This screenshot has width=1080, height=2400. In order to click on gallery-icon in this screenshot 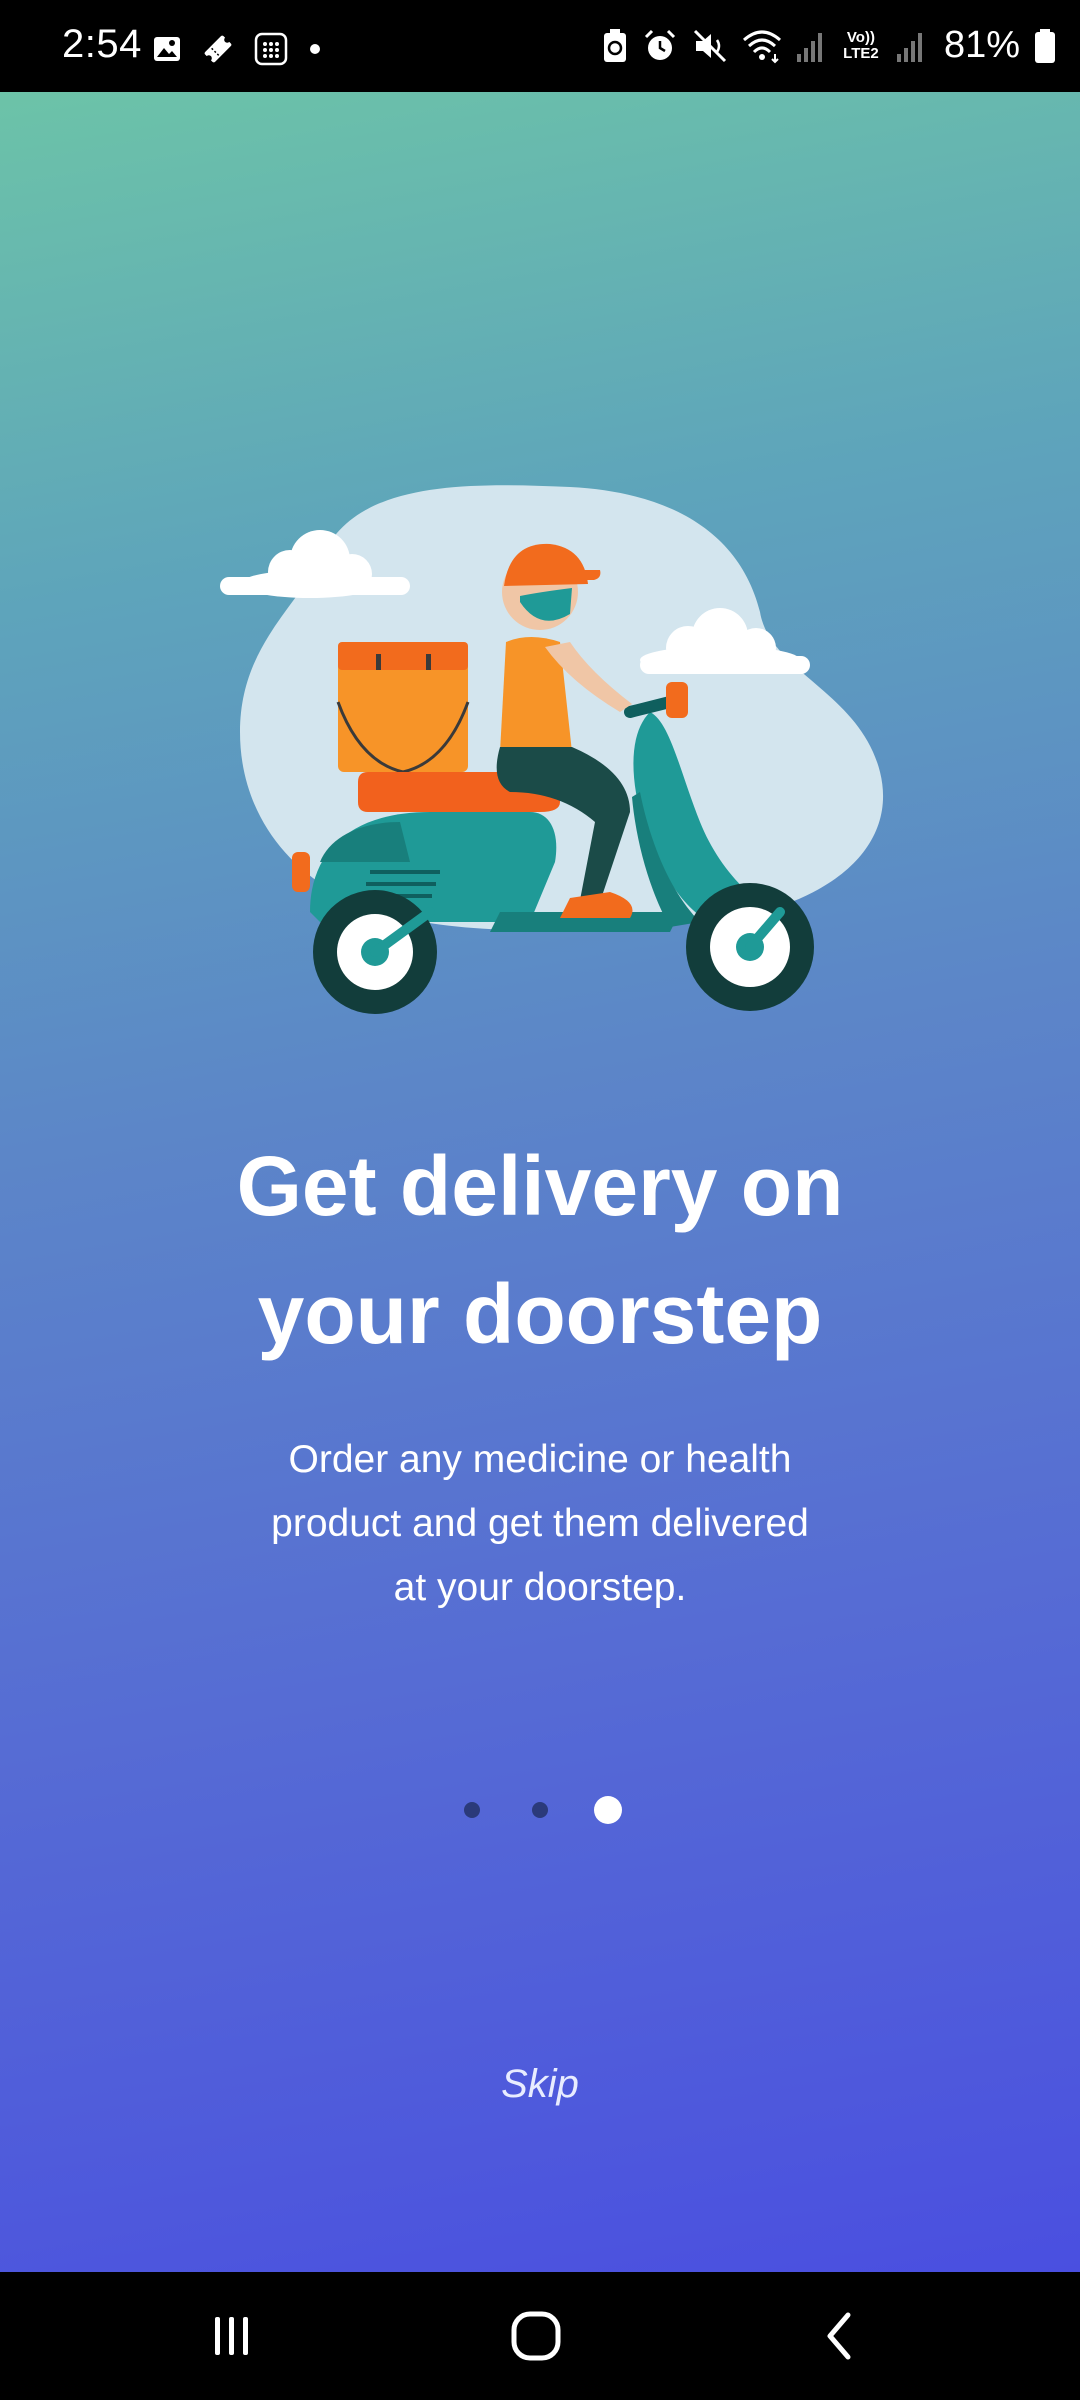, I will do `click(167, 49)`.